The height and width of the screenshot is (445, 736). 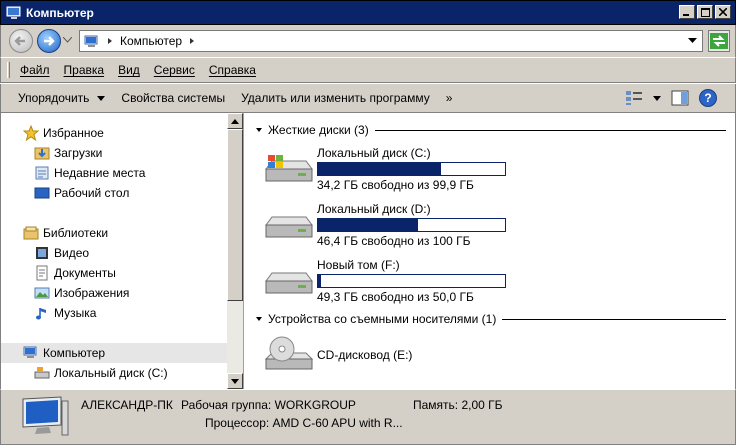 I want to click on group-removable: Устройства со съемными носителями (1), so click(x=490, y=319).